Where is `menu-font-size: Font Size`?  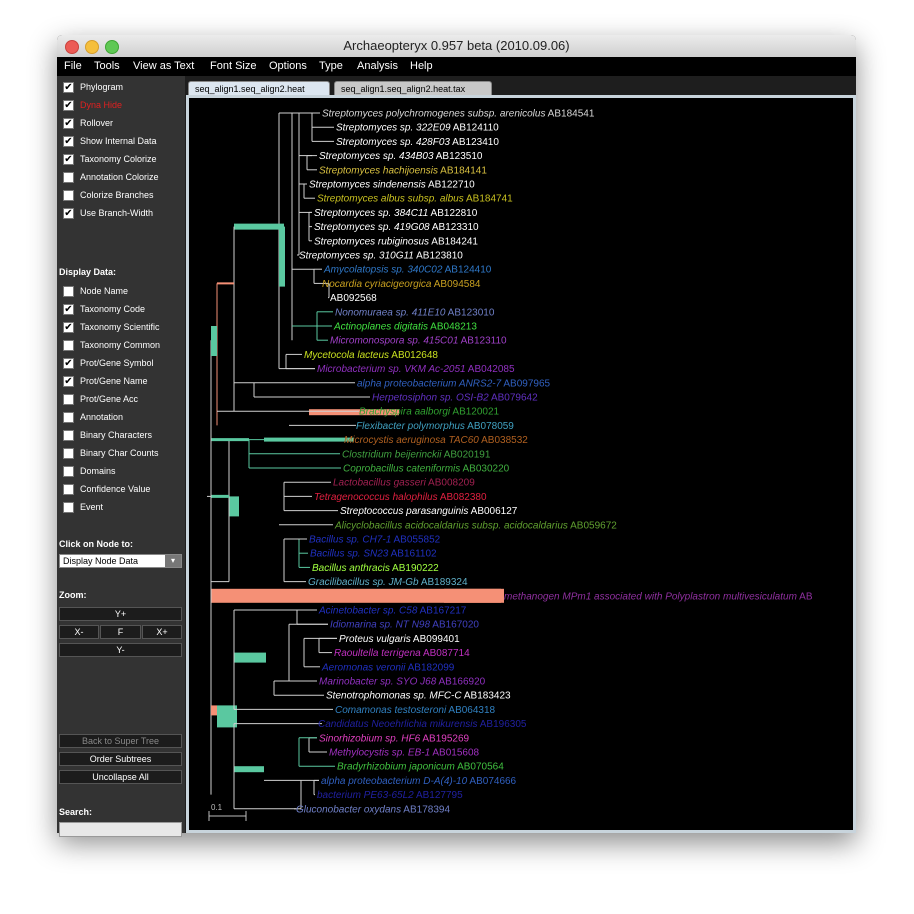
menu-font-size: Font Size is located at coordinates (233, 66).